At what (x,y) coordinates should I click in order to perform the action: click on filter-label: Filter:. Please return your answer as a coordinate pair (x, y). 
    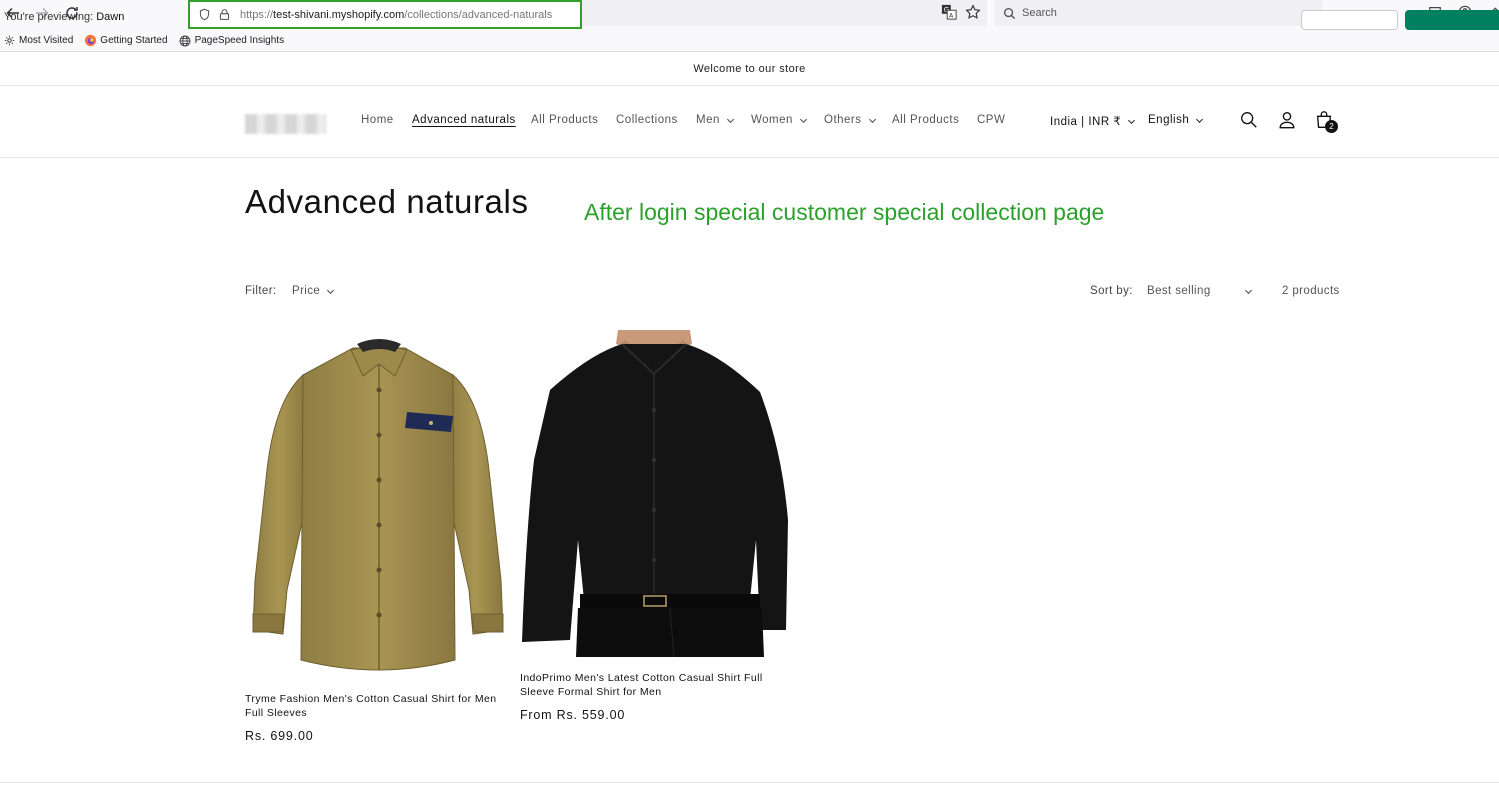
    Looking at the image, I should click on (261, 291).